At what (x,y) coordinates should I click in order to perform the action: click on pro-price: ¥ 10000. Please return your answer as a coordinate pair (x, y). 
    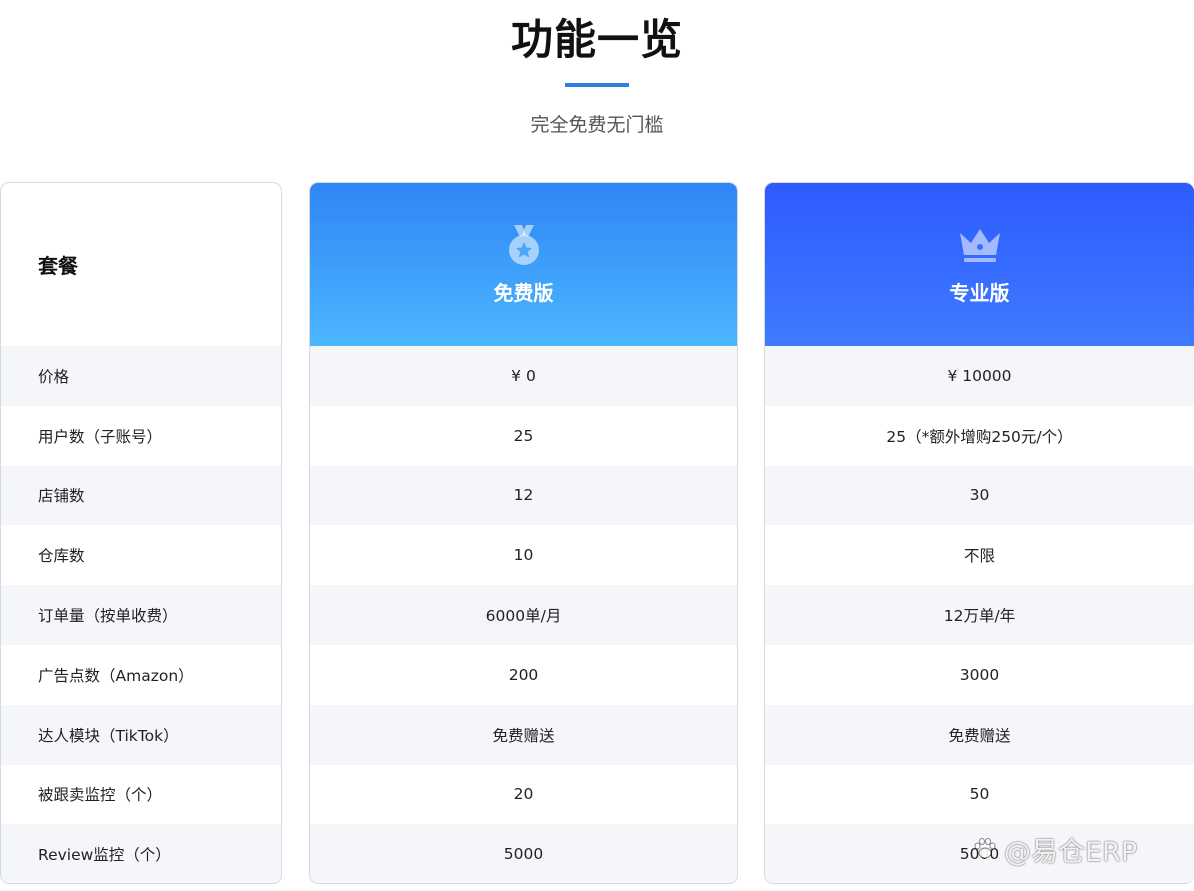
    Looking at the image, I should click on (979, 376).